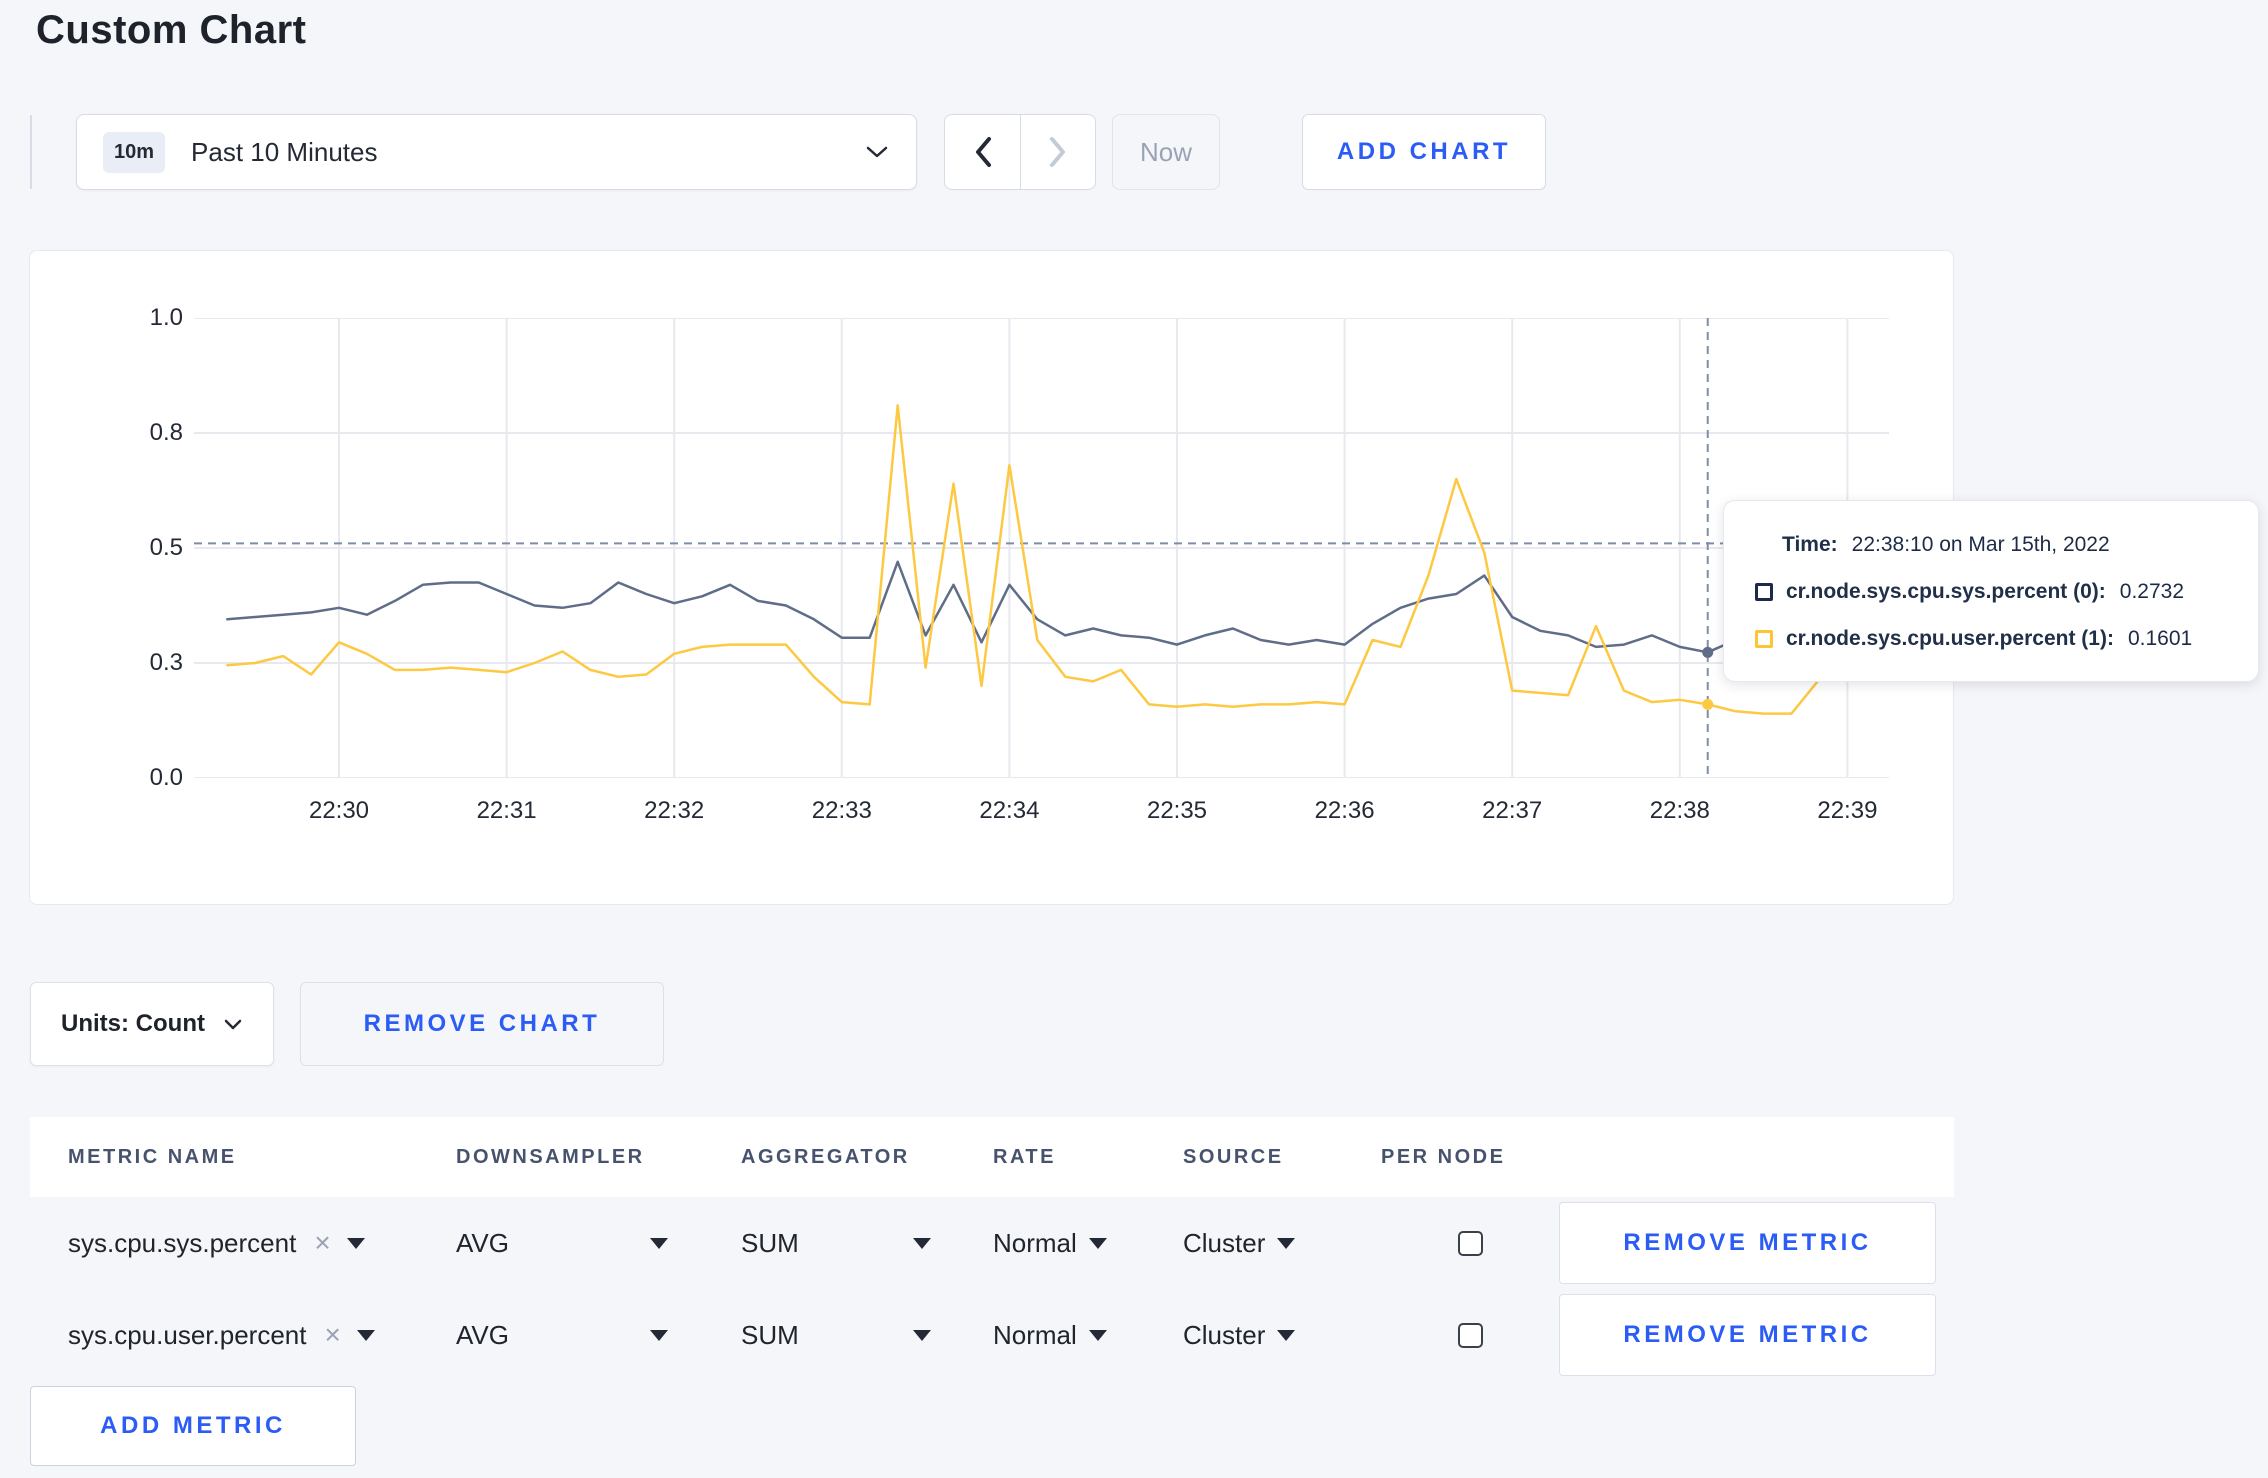  I want to click on tooltip-series-label: cr.node.sys.cpu.sys.percent (0):, so click(1946, 591).